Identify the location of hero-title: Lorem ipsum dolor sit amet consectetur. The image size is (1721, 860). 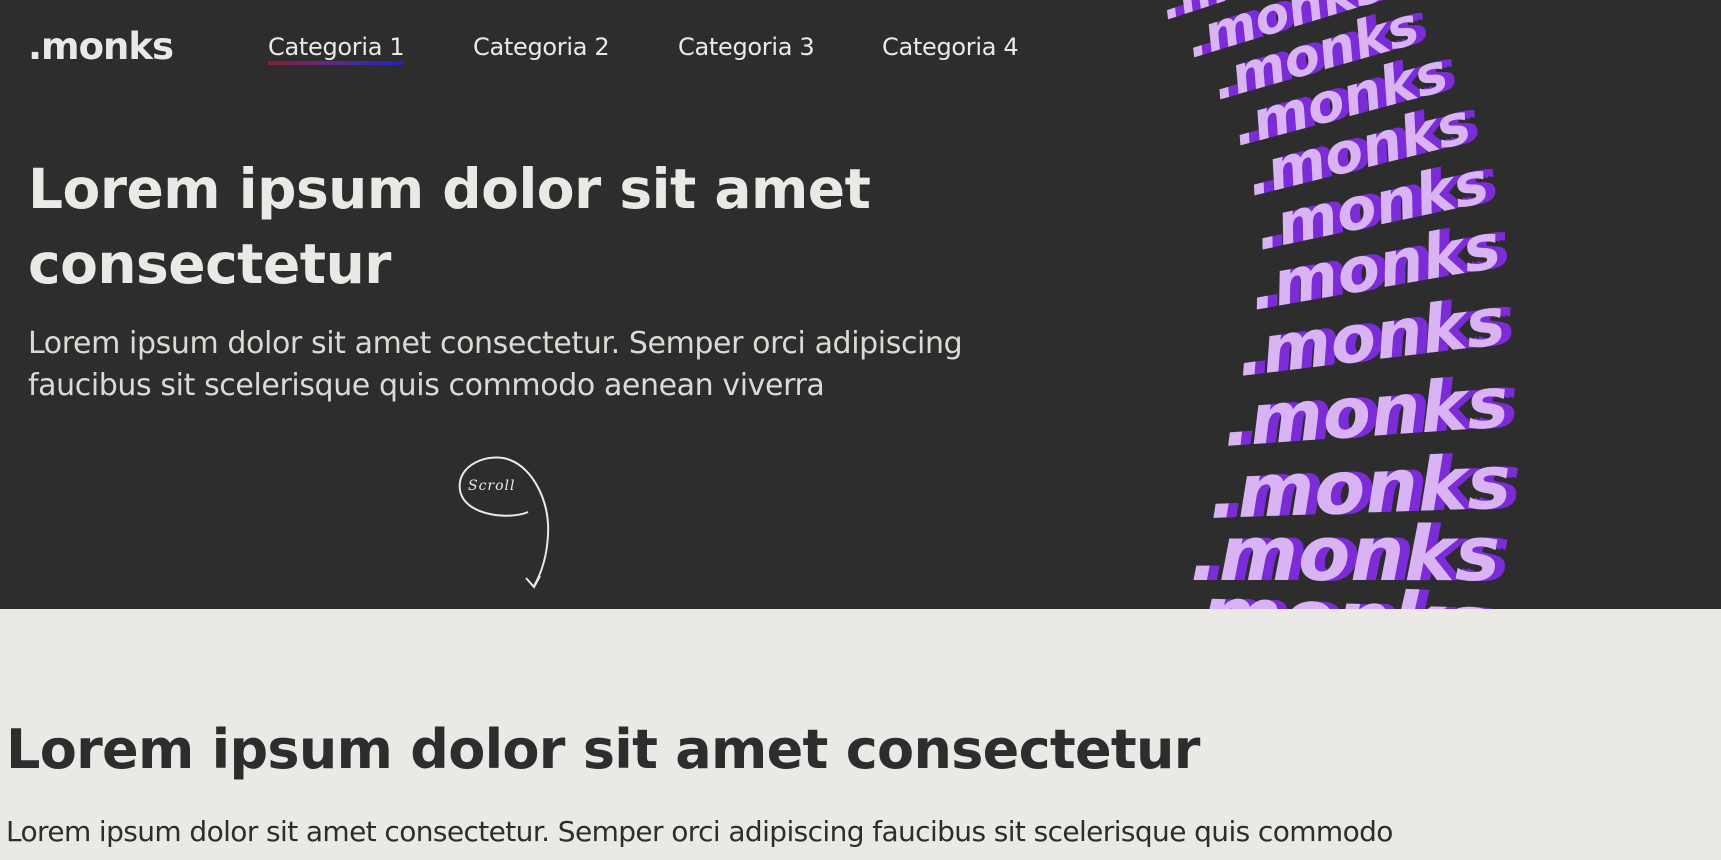
(449, 226).